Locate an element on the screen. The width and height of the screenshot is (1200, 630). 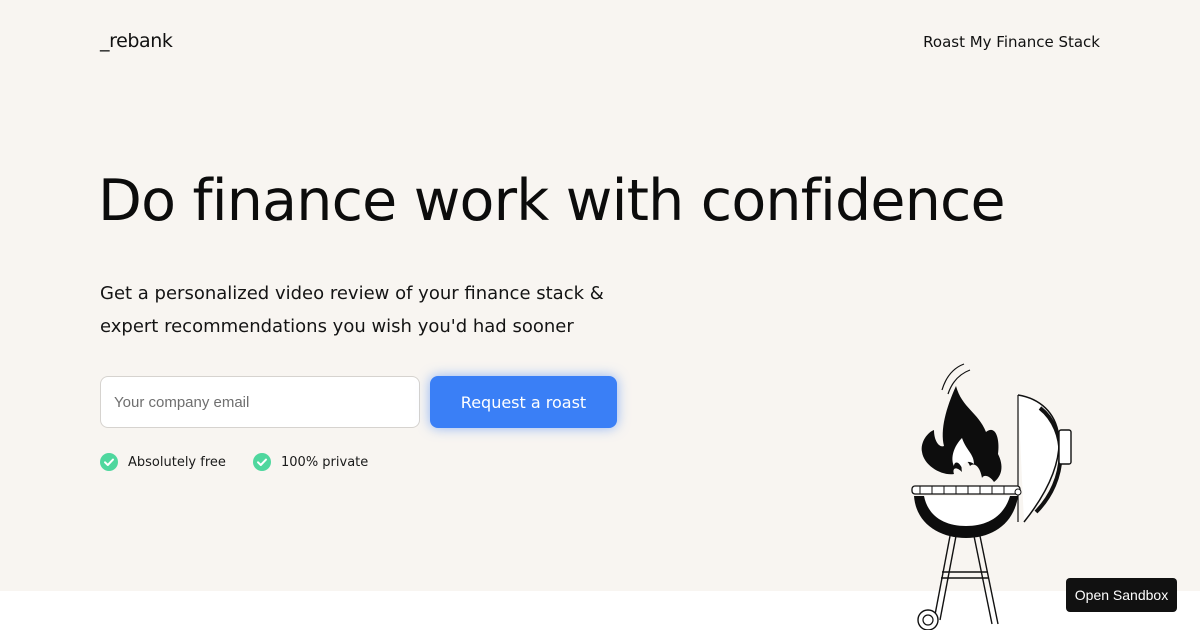
hero-headline: Do finance work with confidence is located at coordinates (552, 201).